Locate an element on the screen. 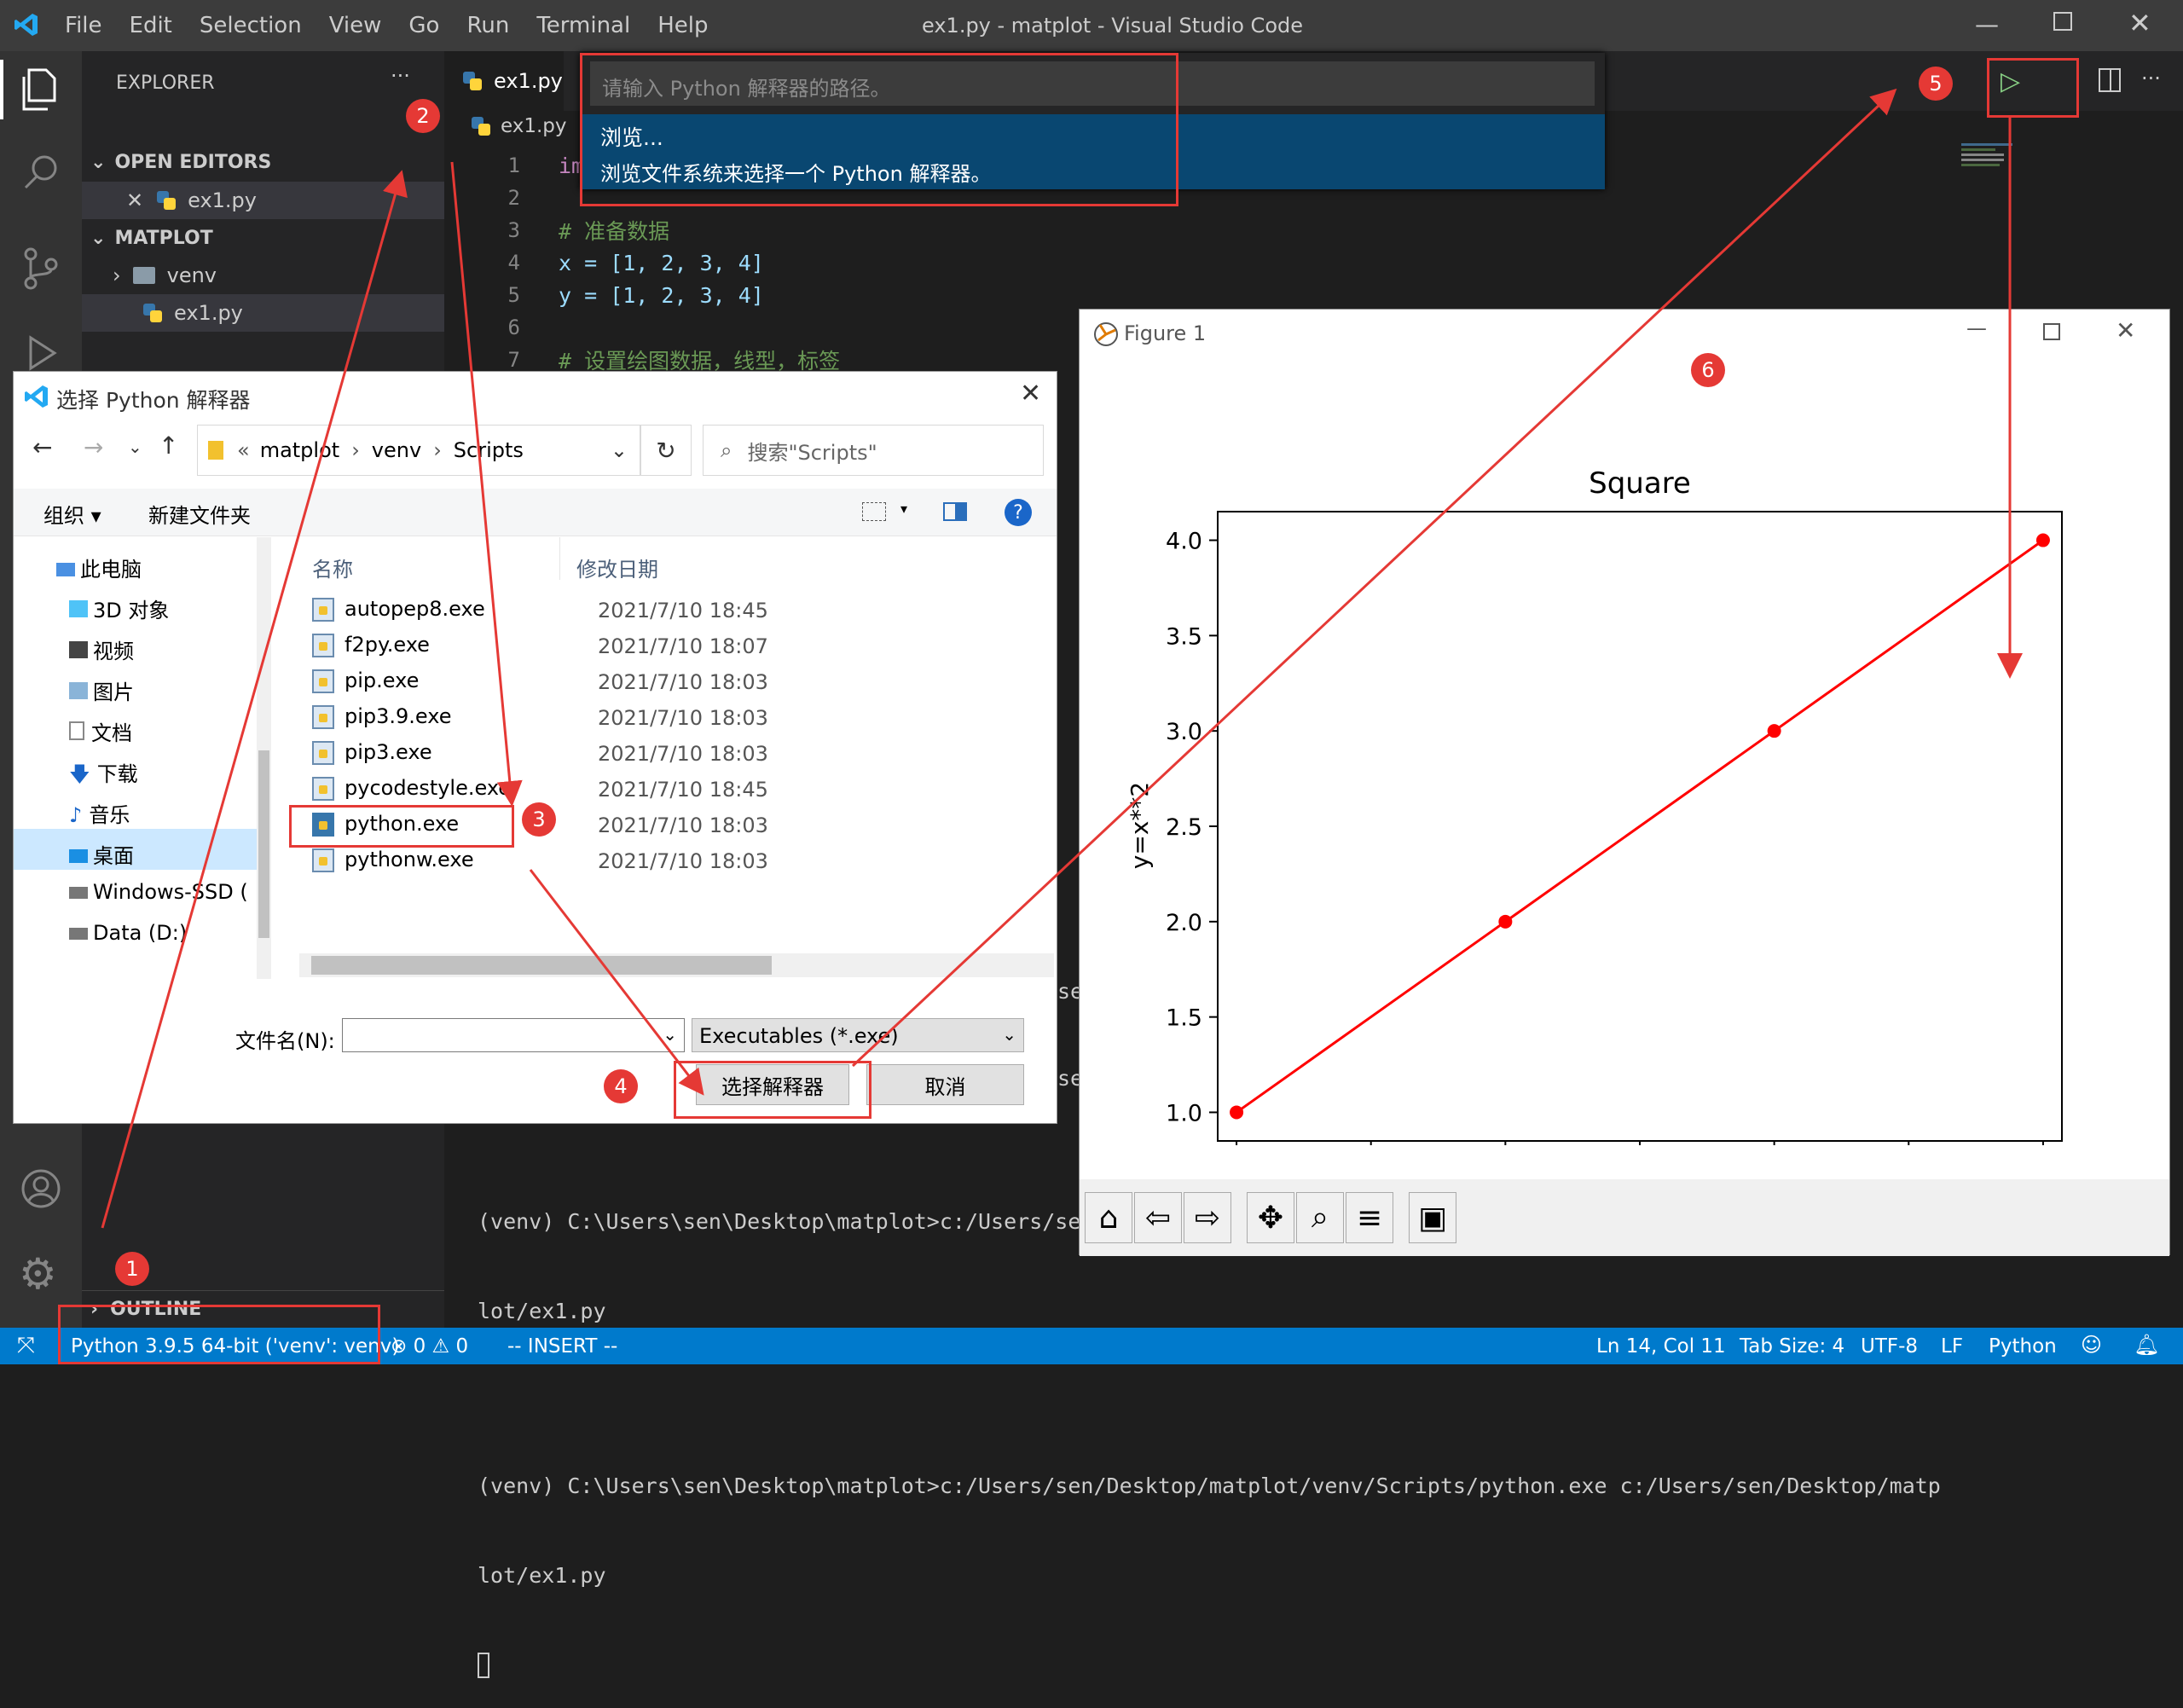  tab-ex1: ex1.py is located at coordinates (504, 81).